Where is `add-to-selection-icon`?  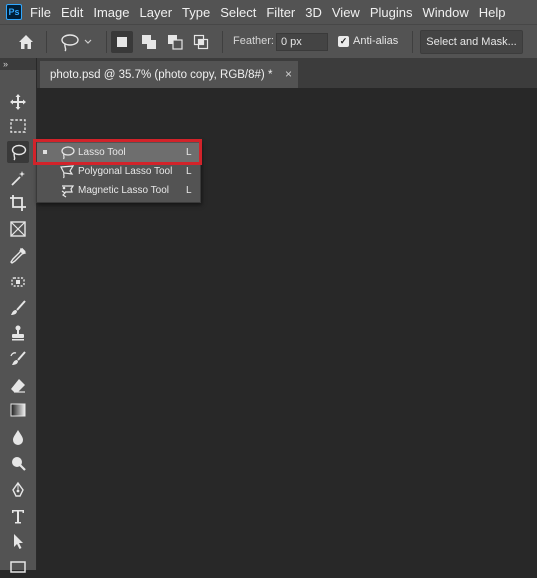 add-to-selection-icon is located at coordinates (149, 42).